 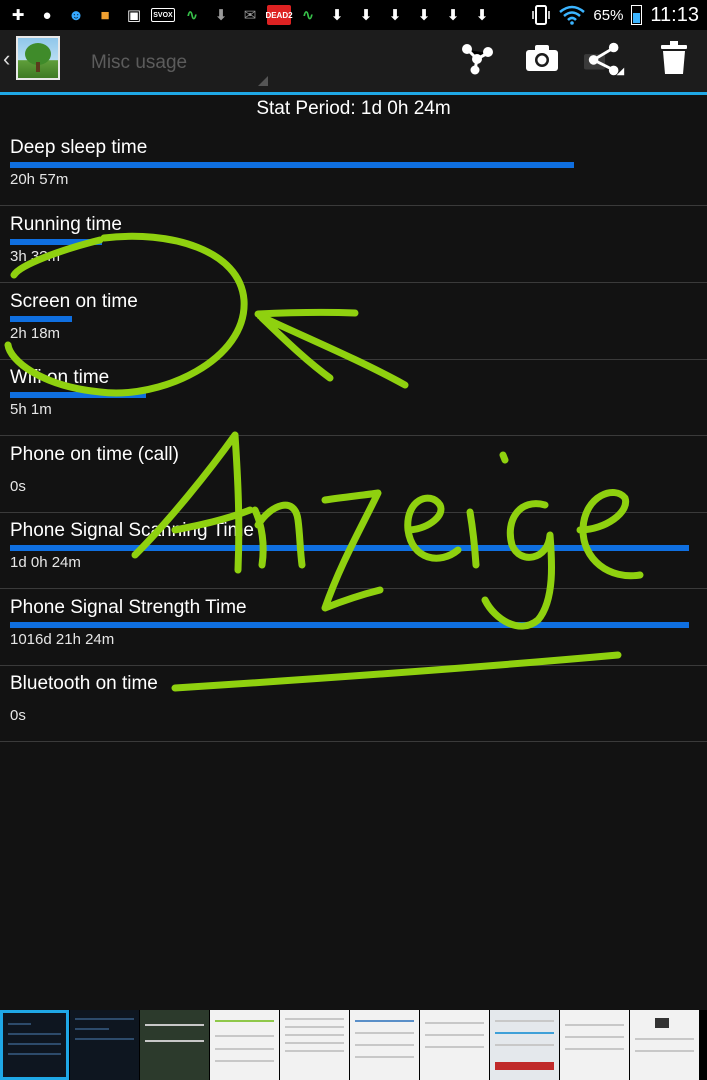 What do you see at coordinates (84, 683) in the screenshot?
I see `row-title: Bluetooth on time` at bounding box center [84, 683].